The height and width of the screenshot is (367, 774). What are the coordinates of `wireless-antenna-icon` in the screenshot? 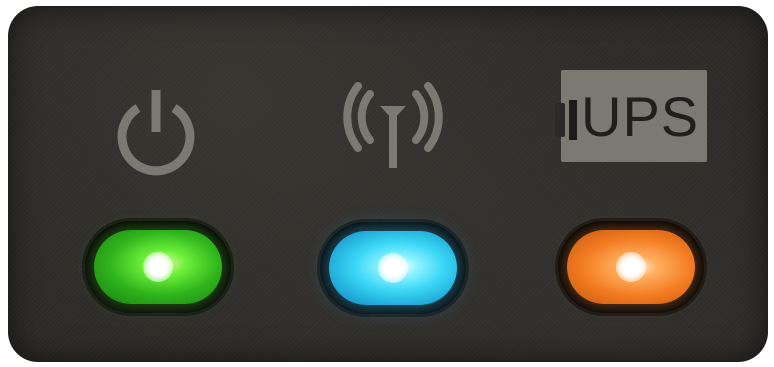 It's located at (393, 125).